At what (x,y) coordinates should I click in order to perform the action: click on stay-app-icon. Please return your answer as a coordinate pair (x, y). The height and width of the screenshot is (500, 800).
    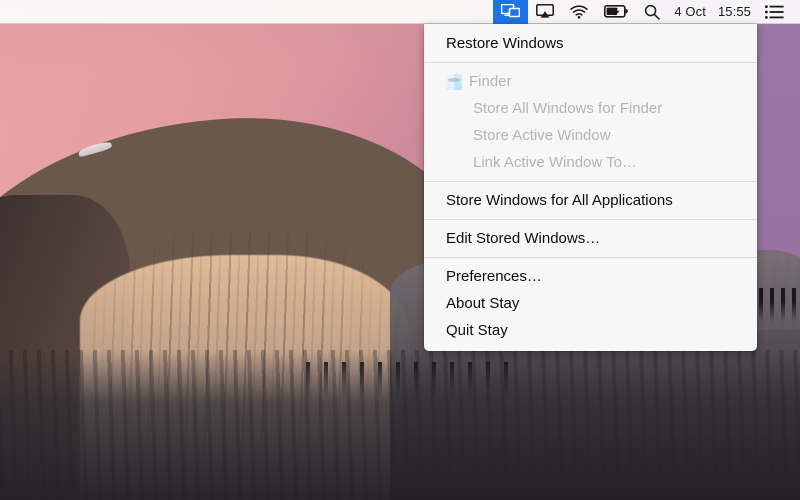
    Looking at the image, I should click on (511, 12).